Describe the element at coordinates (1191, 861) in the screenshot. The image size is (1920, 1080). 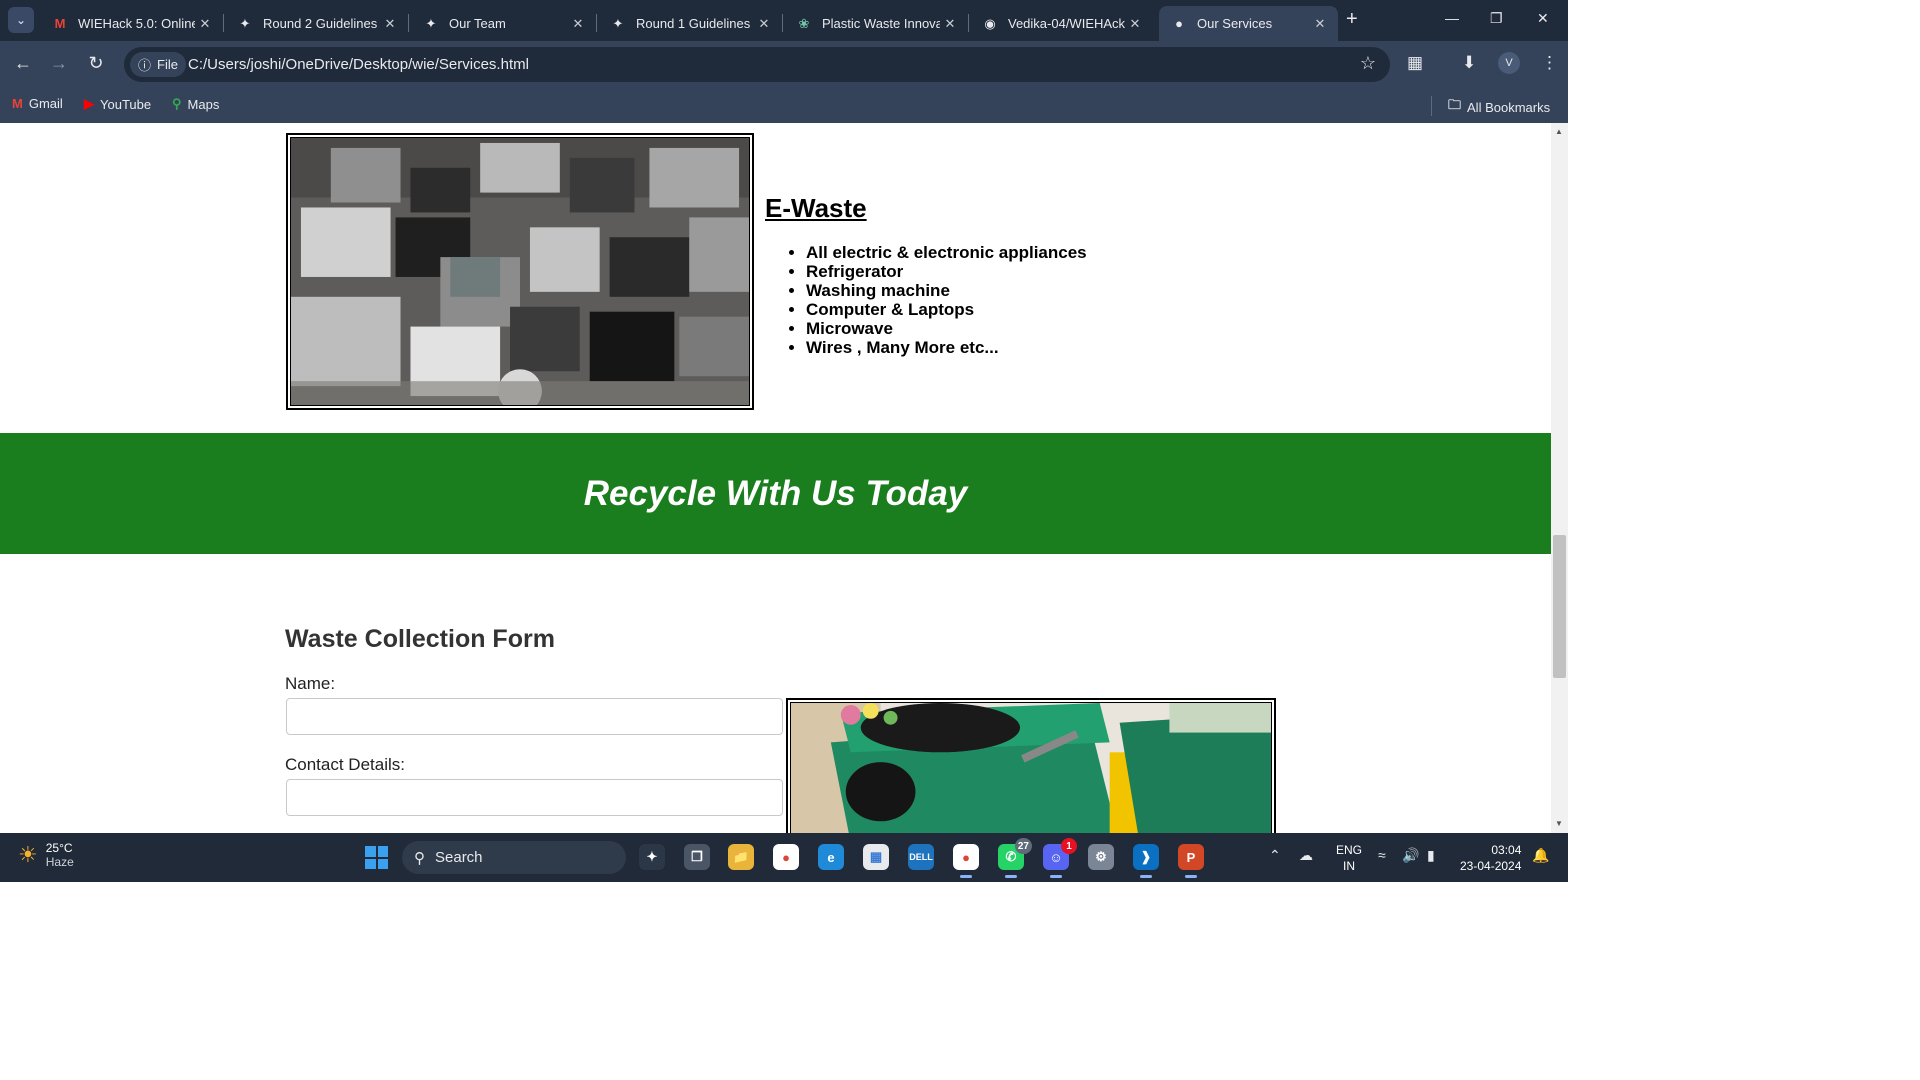
I see `powerpoint-icon: P` at that location.